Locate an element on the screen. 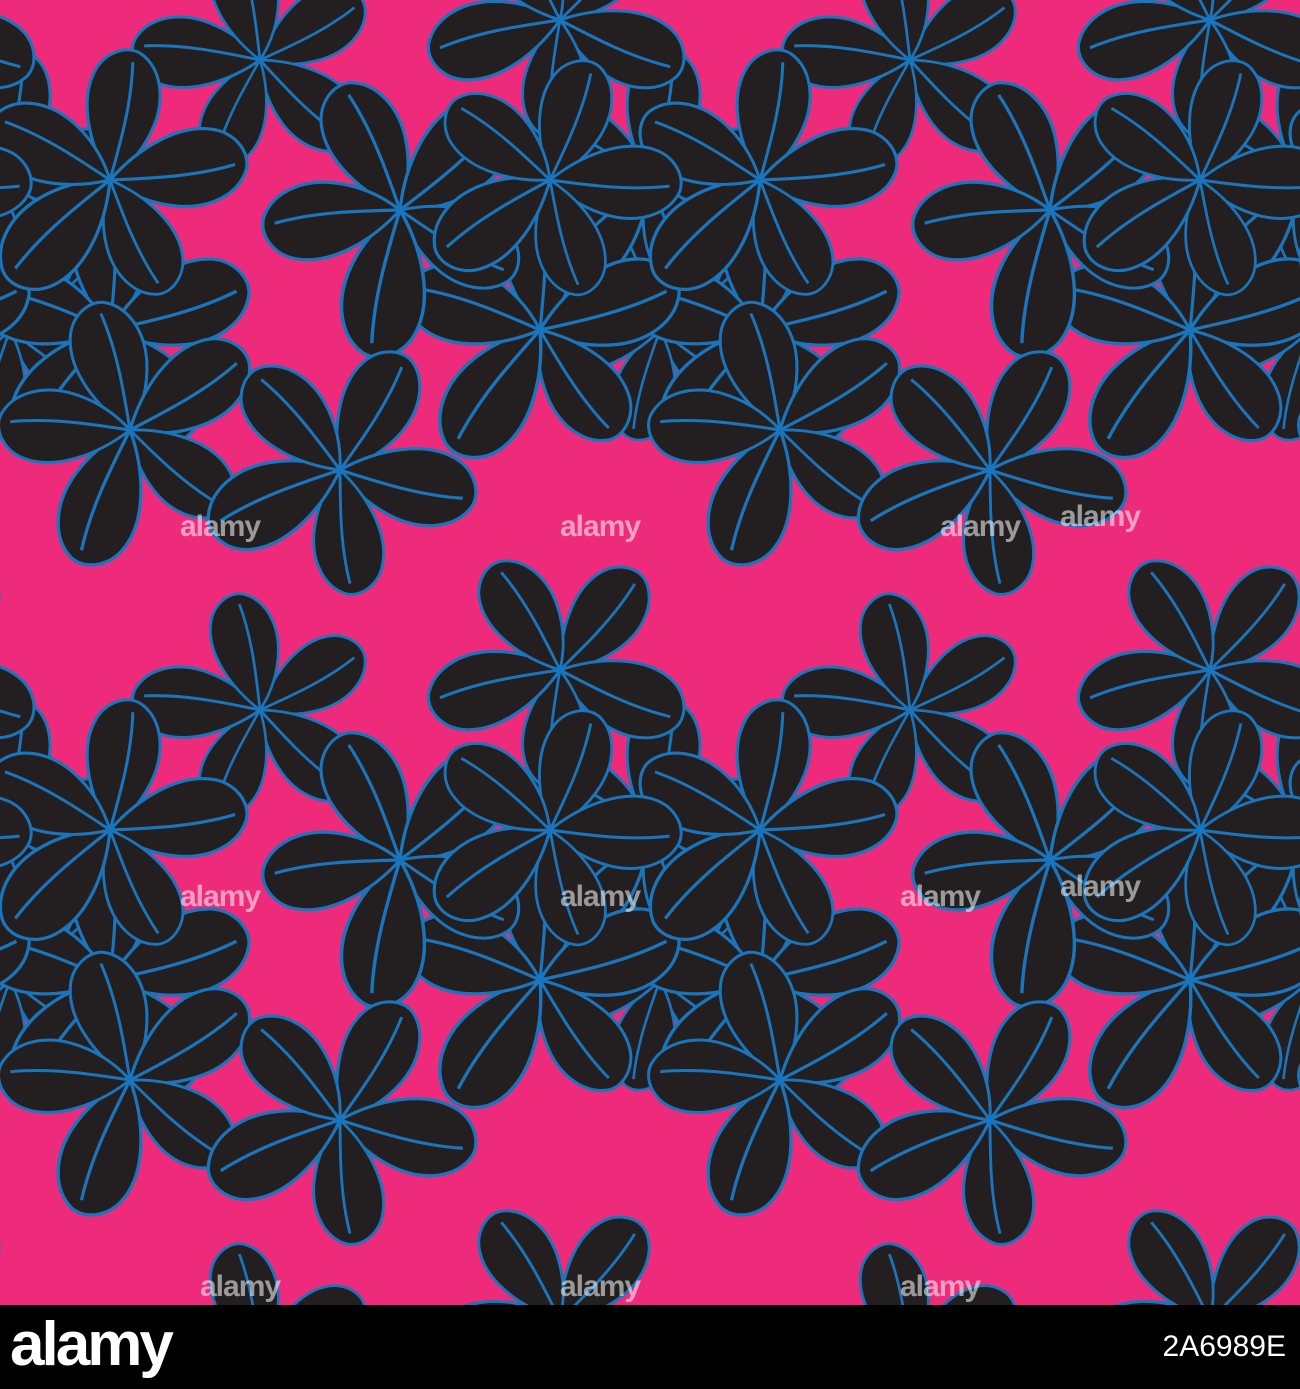 Image resolution: width=1300 pixels, height=1389 pixels. footer-logo: alamy is located at coordinates (92, 1344).